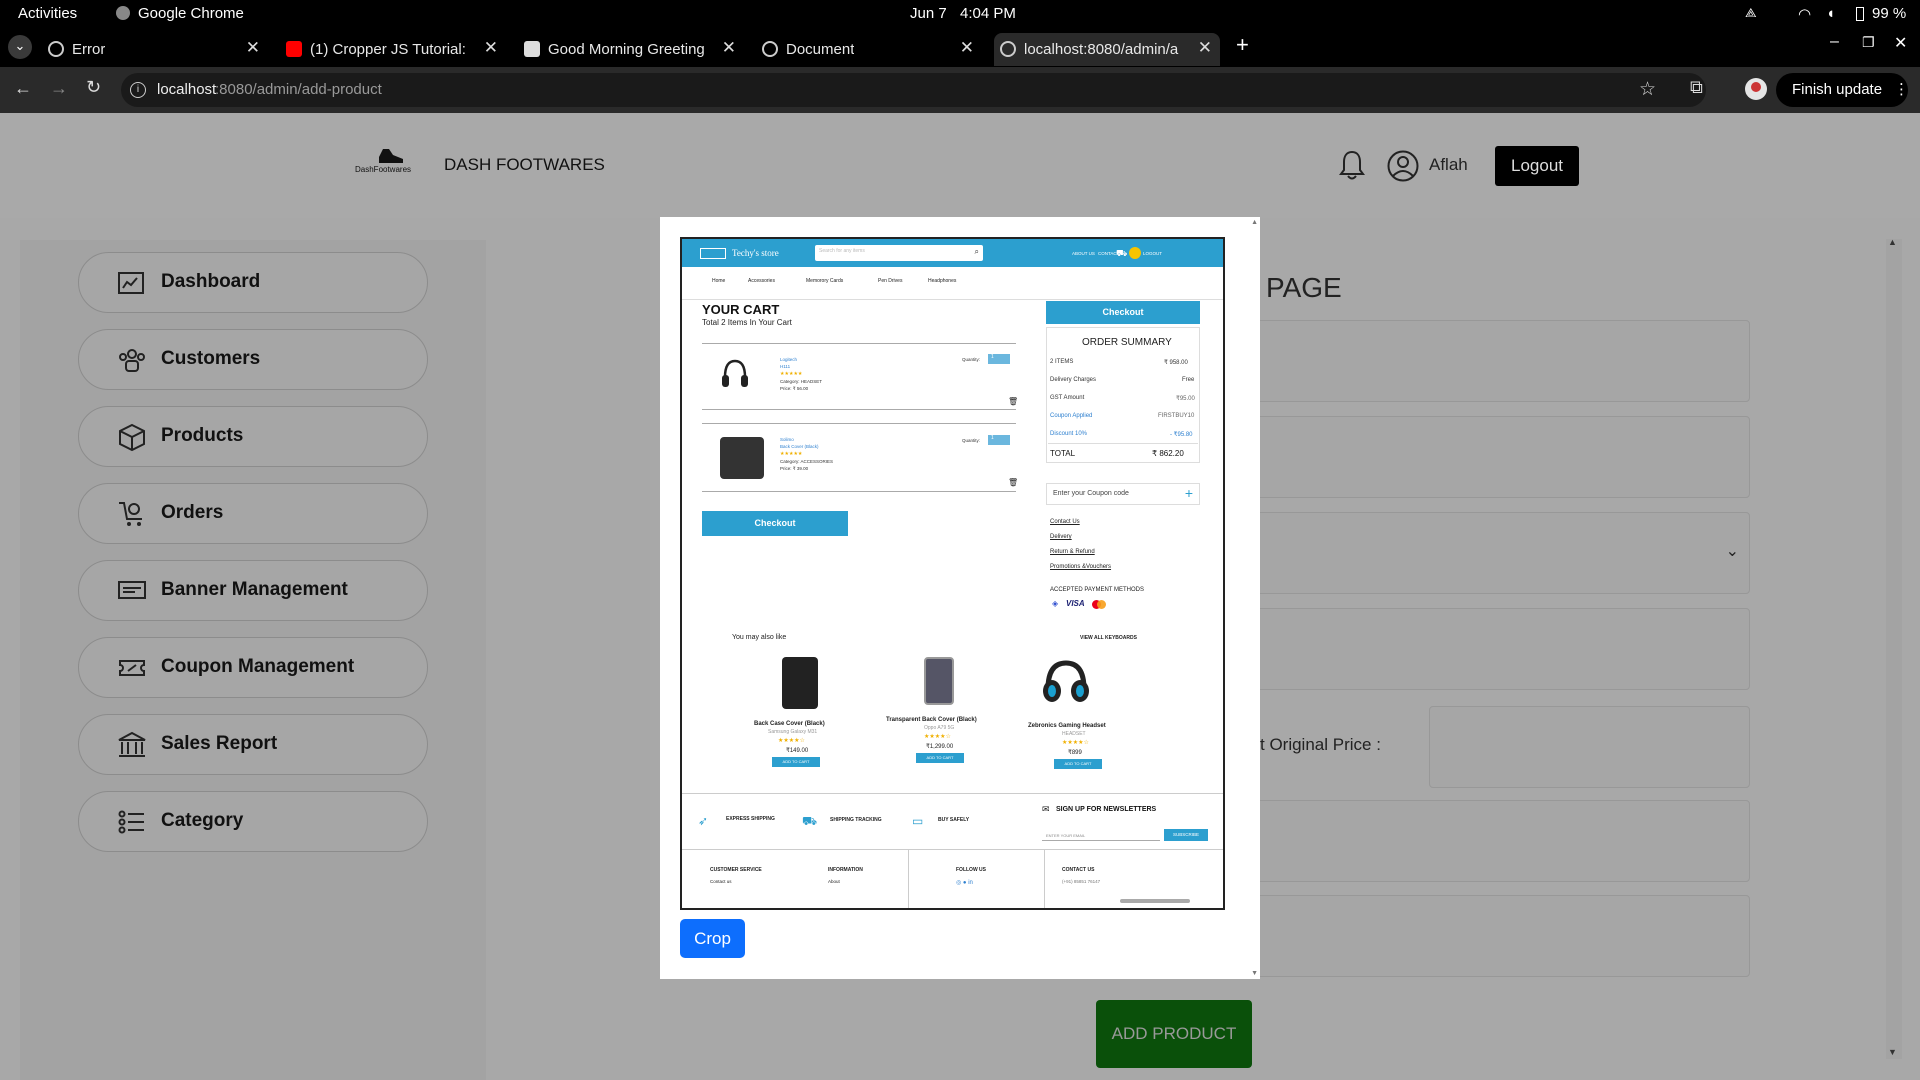 Image resolution: width=1920 pixels, height=1080 pixels. I want to click on profile-avatar, so click(1756, 89).